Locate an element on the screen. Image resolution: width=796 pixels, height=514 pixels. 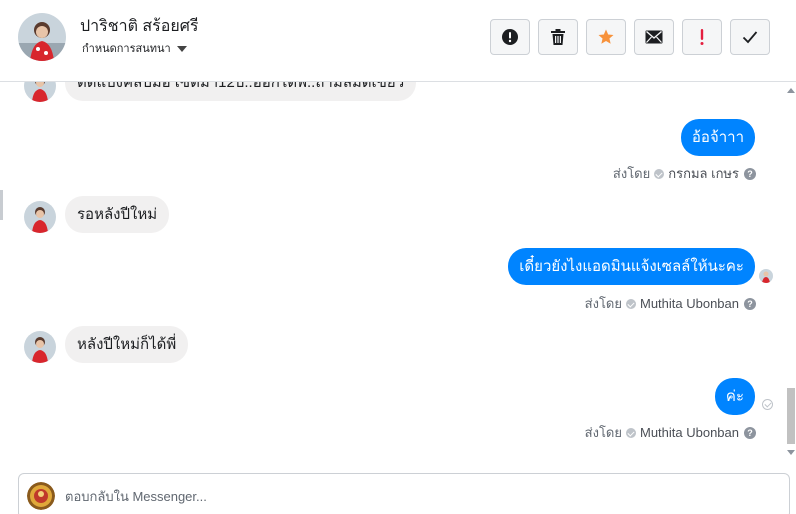
page-avatar is located at coordinates (41, 496).